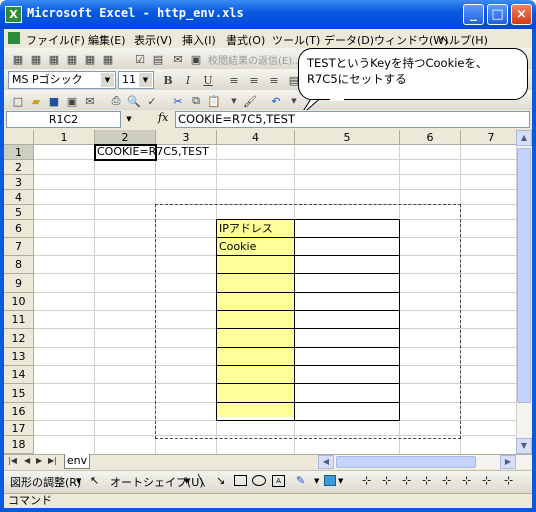 Image resolution: width=536 pixels, height=512 pixels. I want to click on print-icon: ⎙, so click(116, 101).